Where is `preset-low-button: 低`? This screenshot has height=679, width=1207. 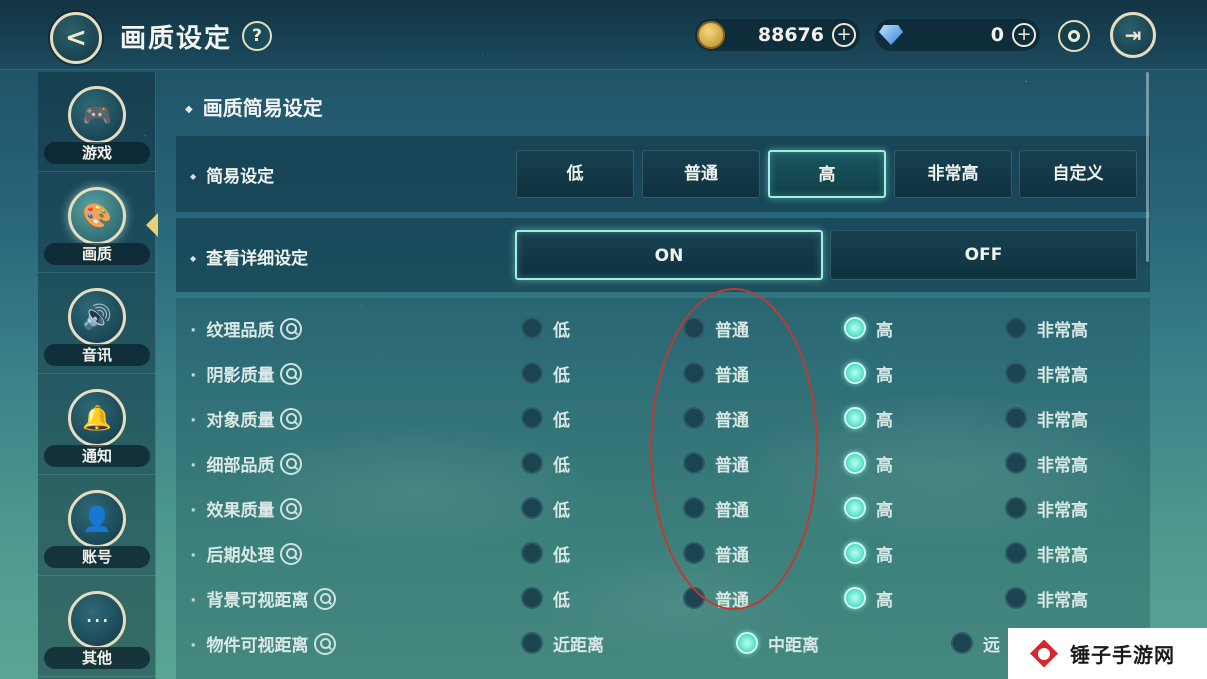 preset-low-button: 低 is located at coordinates (575, 174).